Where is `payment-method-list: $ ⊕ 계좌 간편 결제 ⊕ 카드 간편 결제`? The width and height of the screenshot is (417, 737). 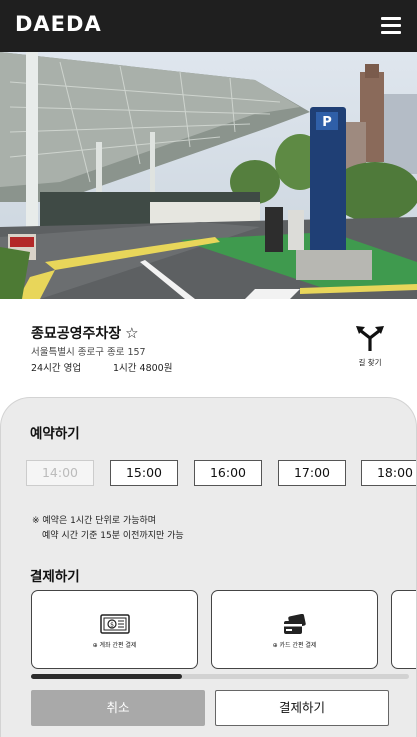
payment-method-list: $ ⊕ 계좌 간편 결제 ⊕ 카드 간편 결제 is located at coordinates (223, 630).